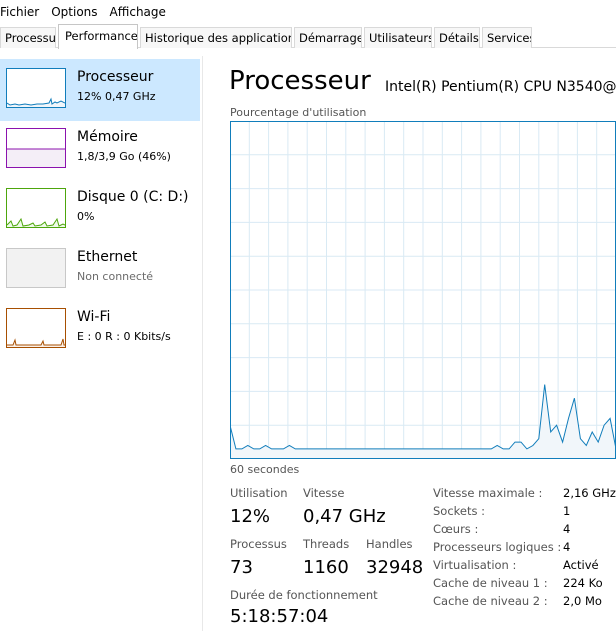  Describe the element at coordinates (457, 37) in the screenshot. I see `tab-details: Détails` at that location.